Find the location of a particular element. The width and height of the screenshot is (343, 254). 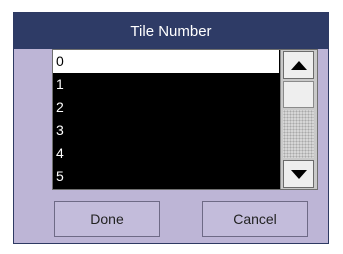

list-item: 3 is located at coordinates (166, 130).